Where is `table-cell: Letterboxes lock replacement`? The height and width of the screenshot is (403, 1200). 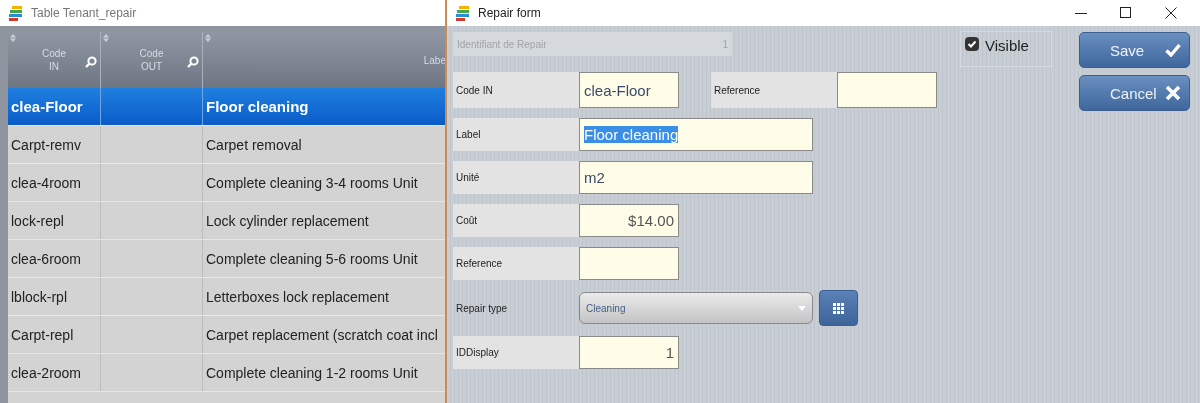
table-cell: Letterboxes lock replacement is located at coordinates (297, 296).